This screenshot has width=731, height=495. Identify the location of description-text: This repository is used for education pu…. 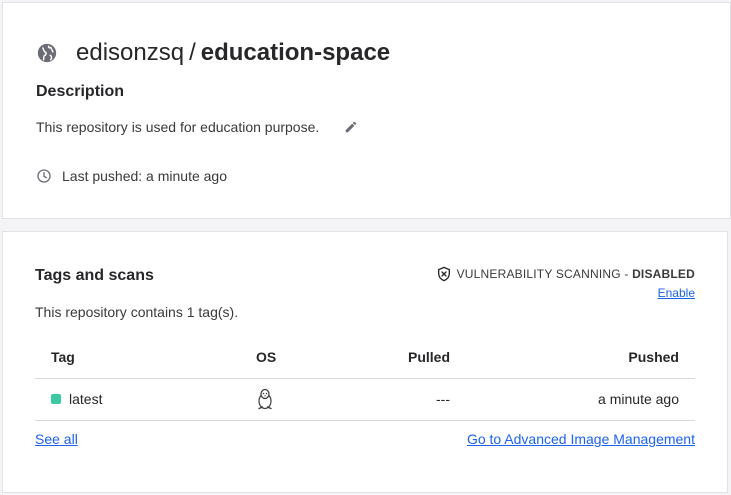
(178, 127).